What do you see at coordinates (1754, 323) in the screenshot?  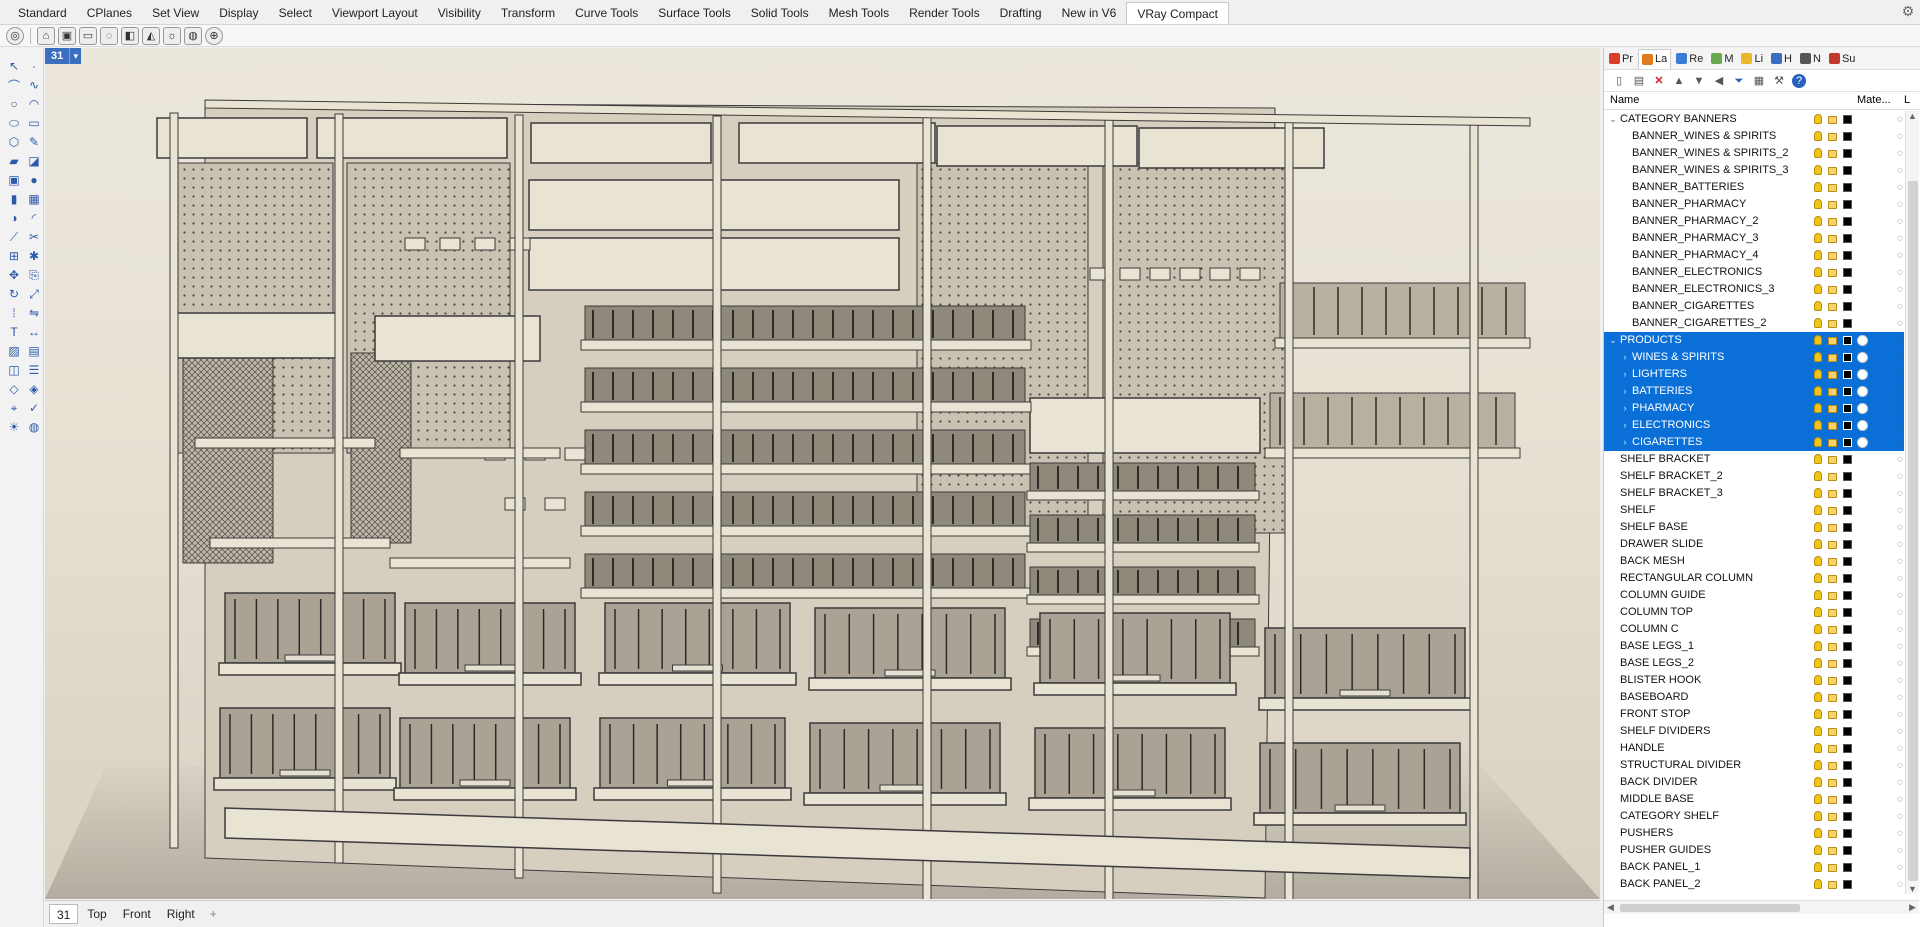 I see `layer-row: BANNER_CIGARETTES_2 ◌` at bounding box center [1754, 323].